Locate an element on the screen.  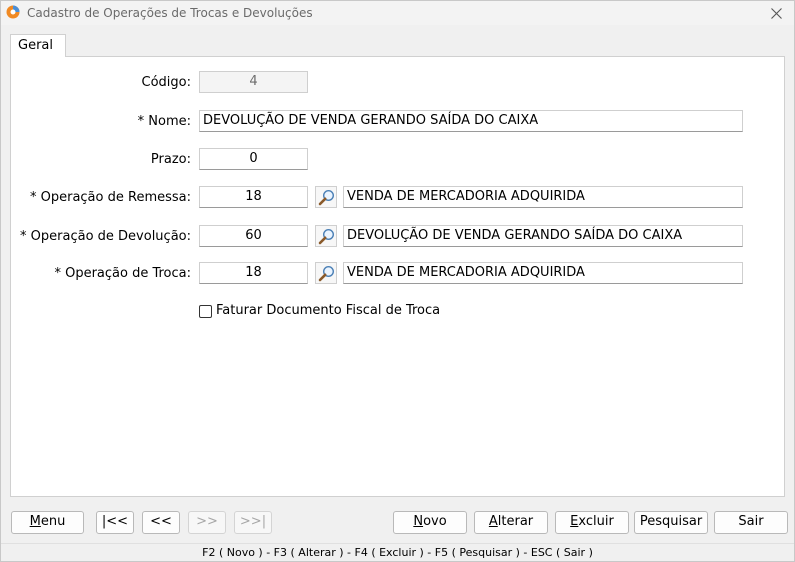
prazo-field: 0 is located at coordinates (253, 159).